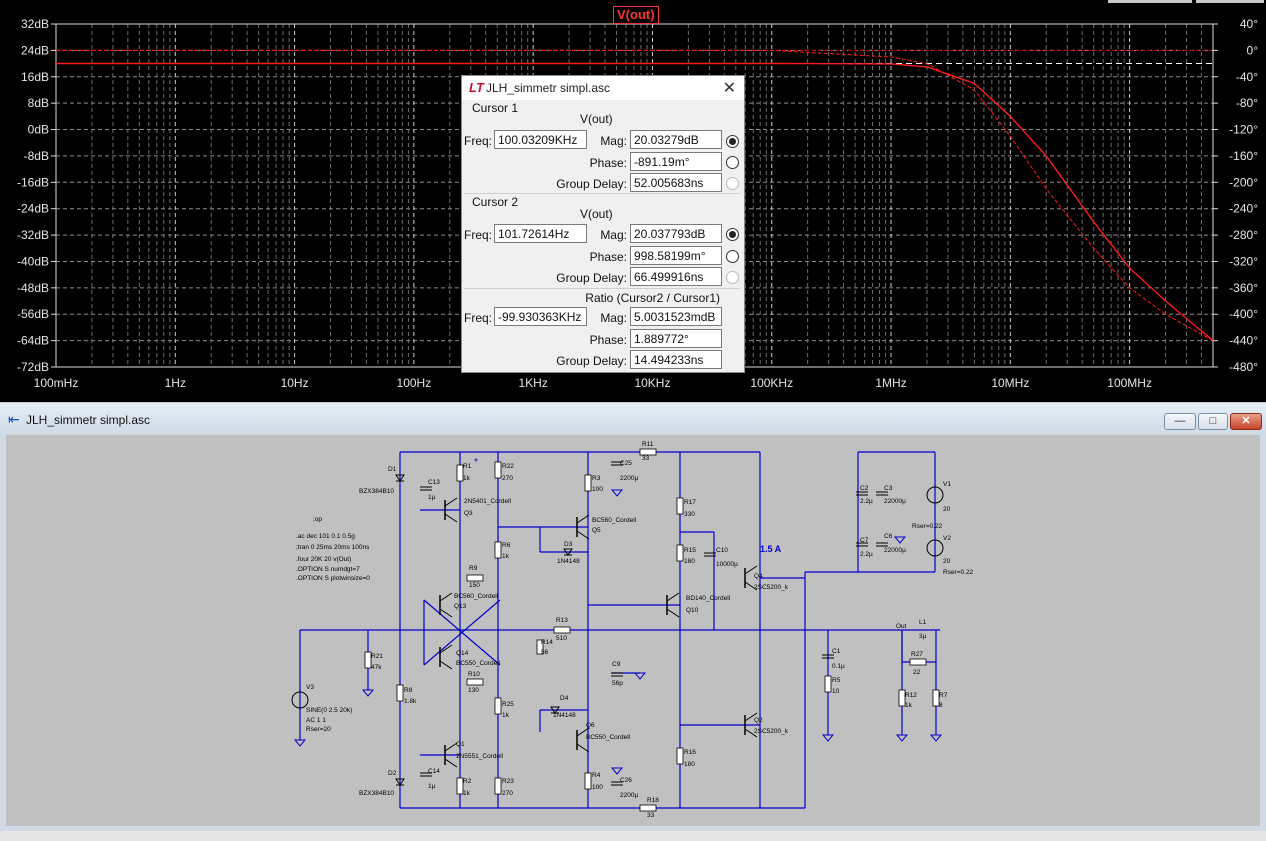 The width and height of the screenshot is (1266, 841). Describe the element at coordinates (732, 183) in the screenshot. I see `cursor1-gd-radio` at that location.